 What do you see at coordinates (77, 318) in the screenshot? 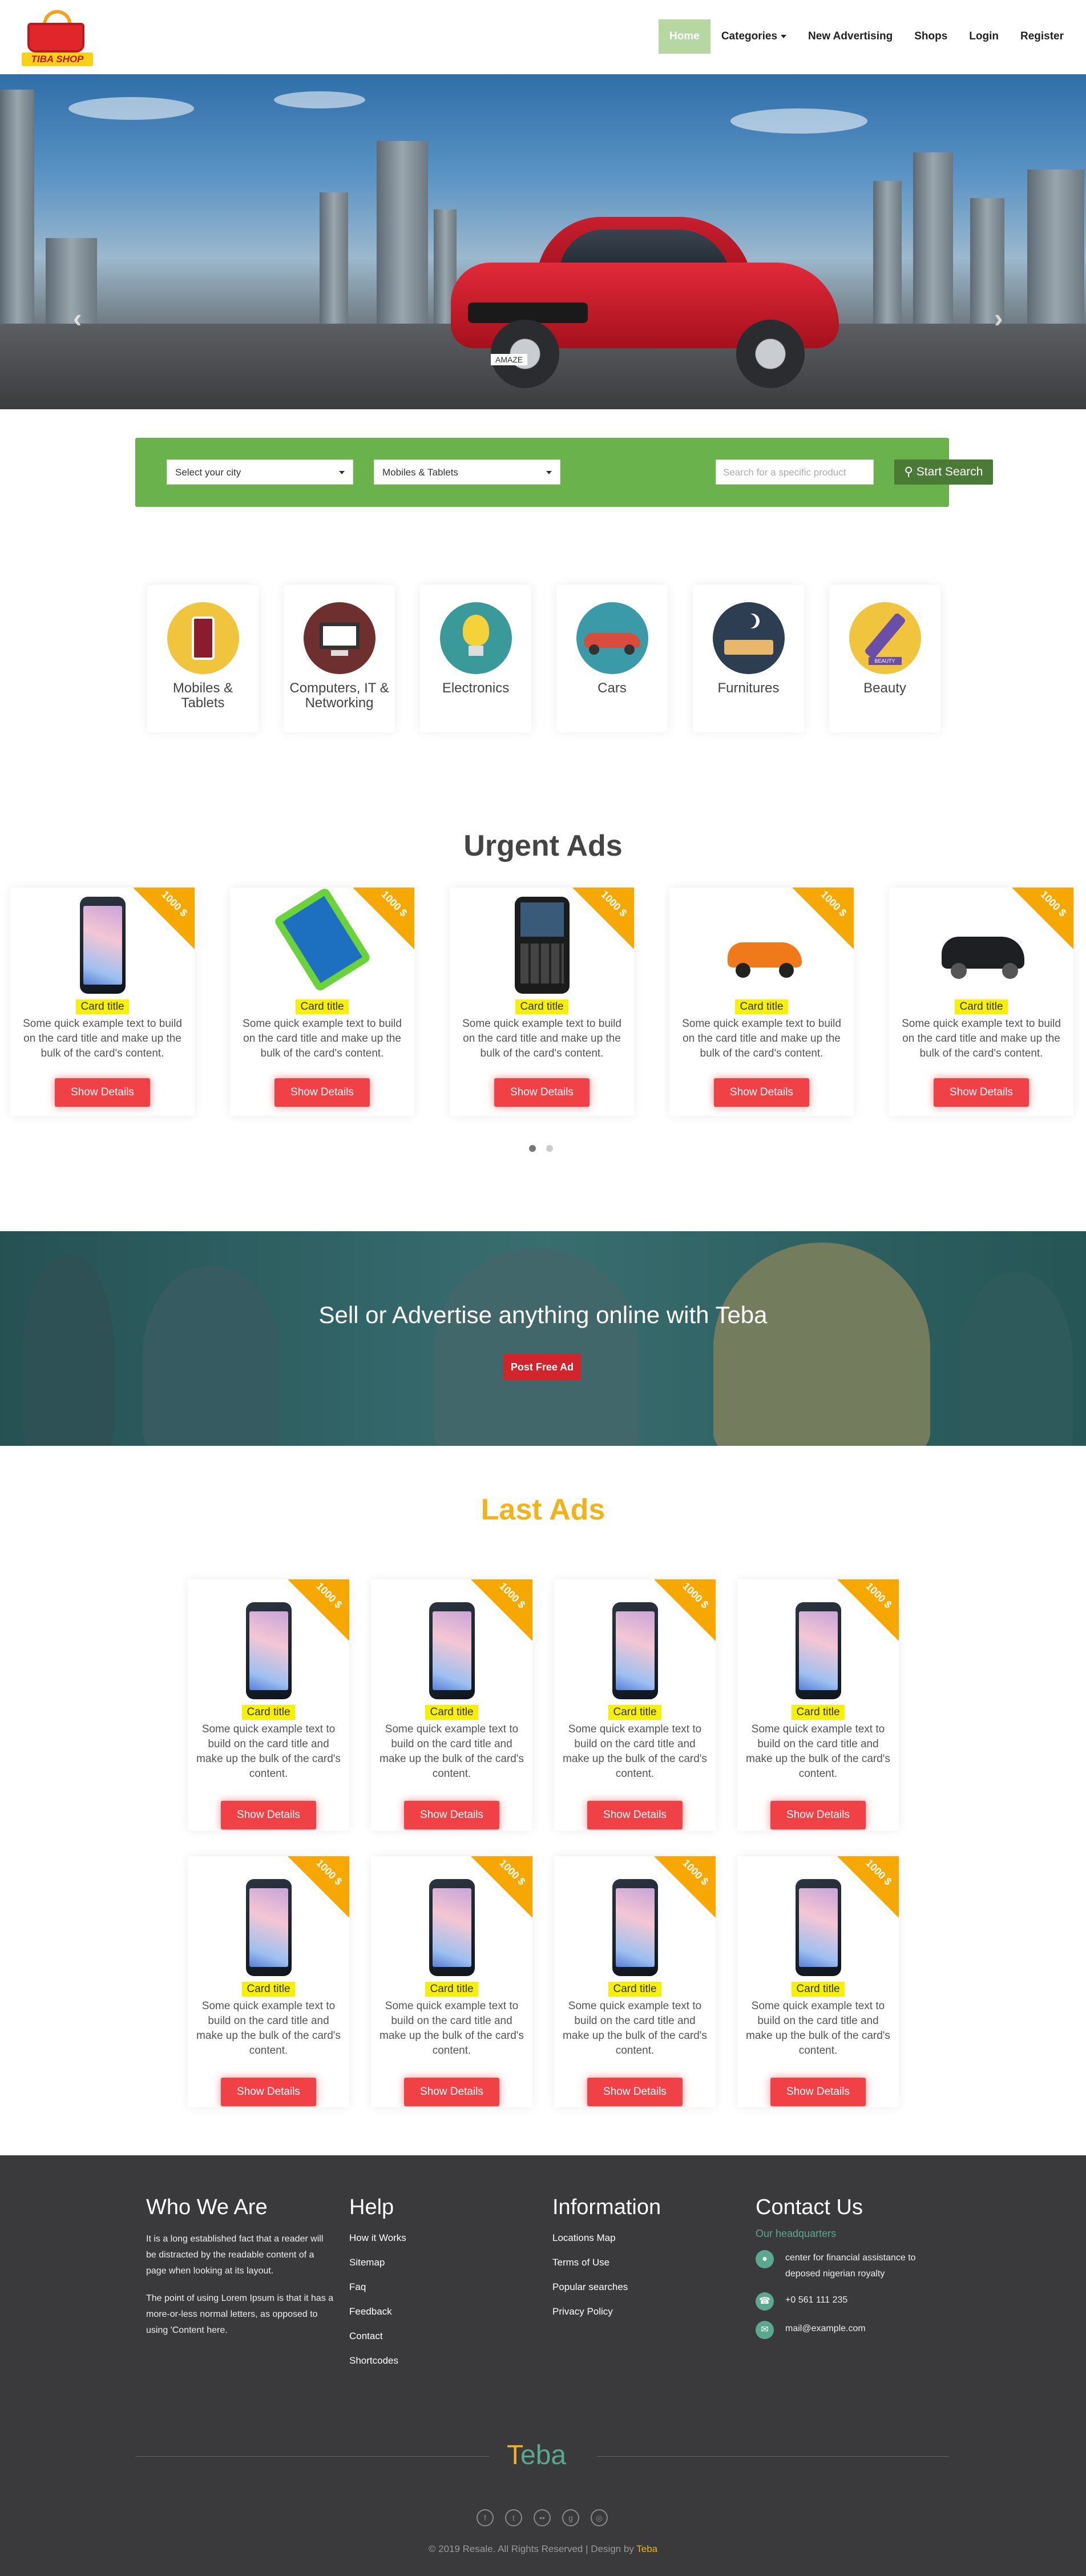
I see `carousel-prev-icon: ‹` at bounding box center [77, 318].